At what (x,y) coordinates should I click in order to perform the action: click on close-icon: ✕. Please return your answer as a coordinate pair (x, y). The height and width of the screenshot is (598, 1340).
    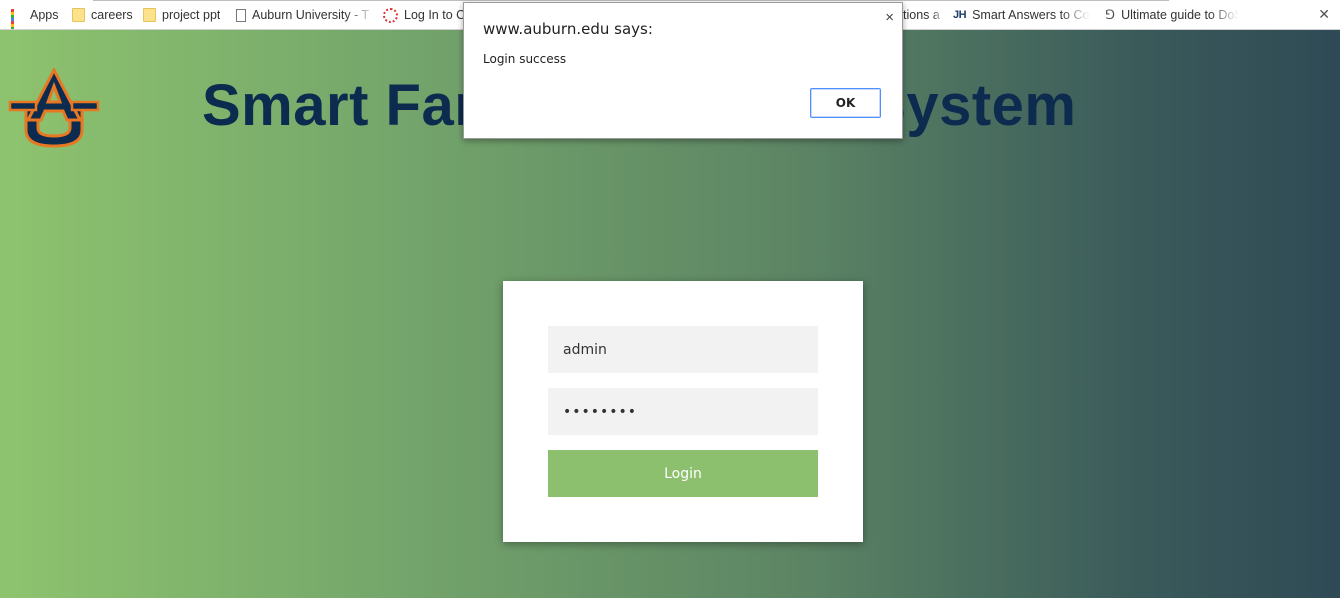
    Looking at the image, I should click on (1324, 14).